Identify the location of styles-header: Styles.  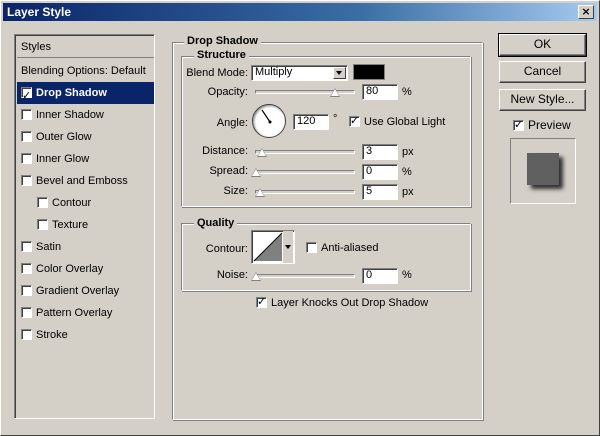
(85, 47).